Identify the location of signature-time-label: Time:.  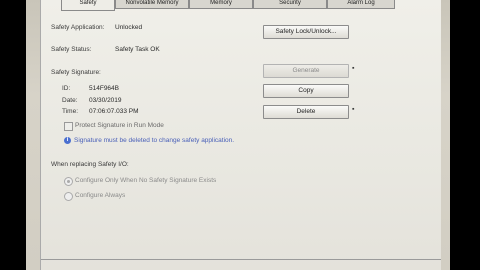
(70, 111).